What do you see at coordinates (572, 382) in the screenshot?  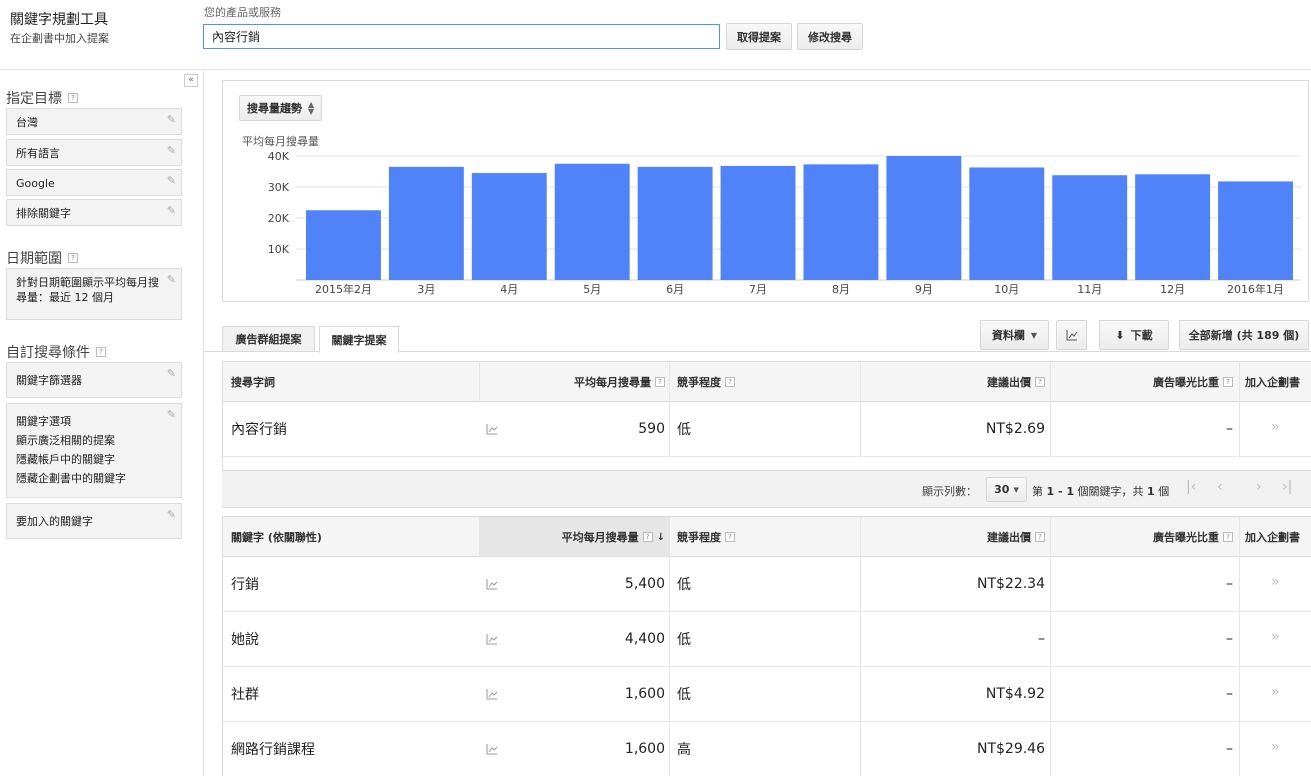 I see `col-avg-monthly-searches: 平均每月搜尋量 ?` at bounding box center [572, 382].